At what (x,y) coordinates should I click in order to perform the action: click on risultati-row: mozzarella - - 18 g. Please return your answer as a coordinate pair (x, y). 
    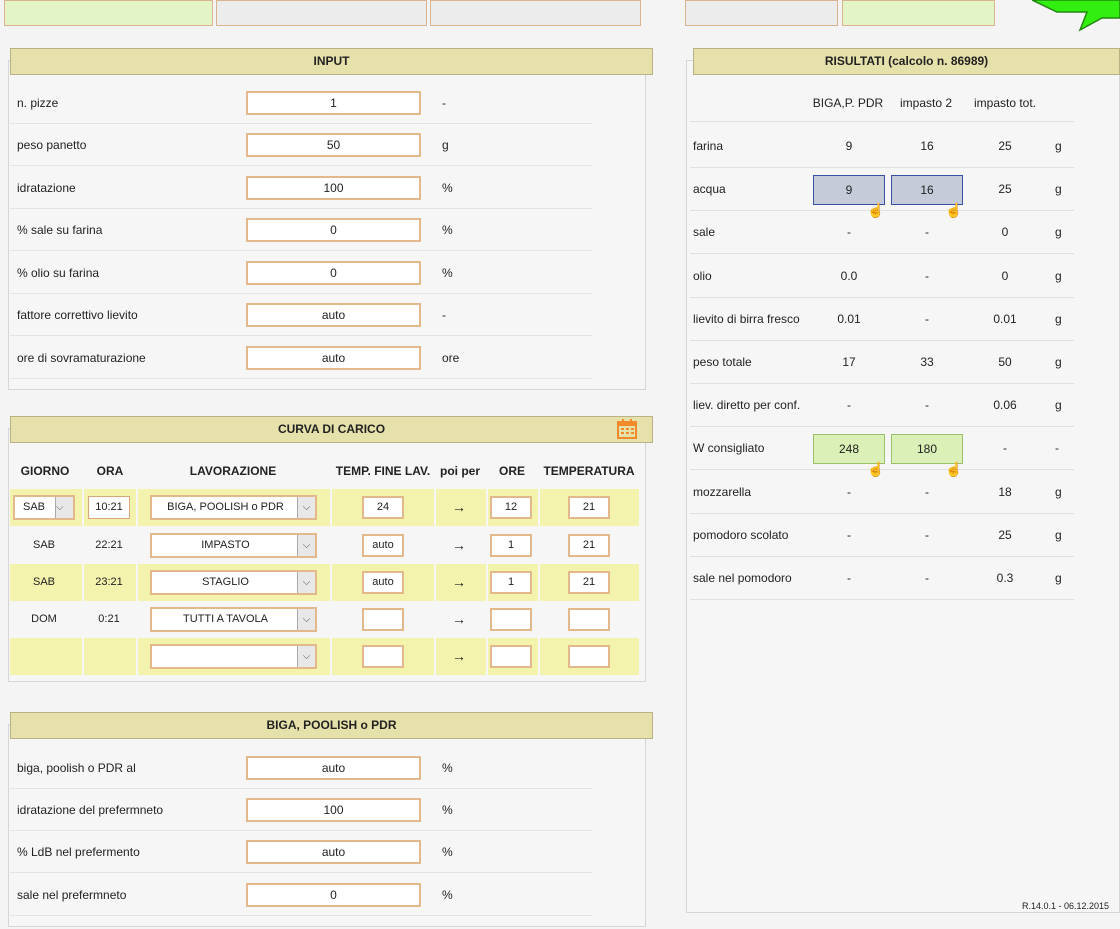
    Looking at the image, I should click on (882, 492).